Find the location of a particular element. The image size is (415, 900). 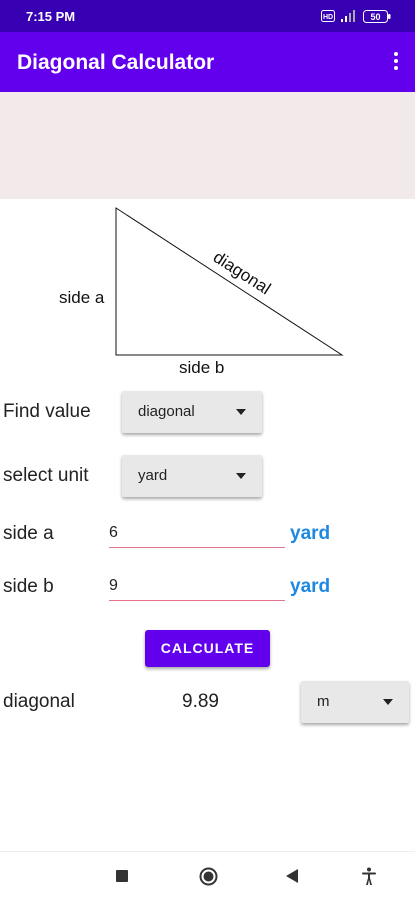

side-b-unit: yard is located at coordinates (310, 586).